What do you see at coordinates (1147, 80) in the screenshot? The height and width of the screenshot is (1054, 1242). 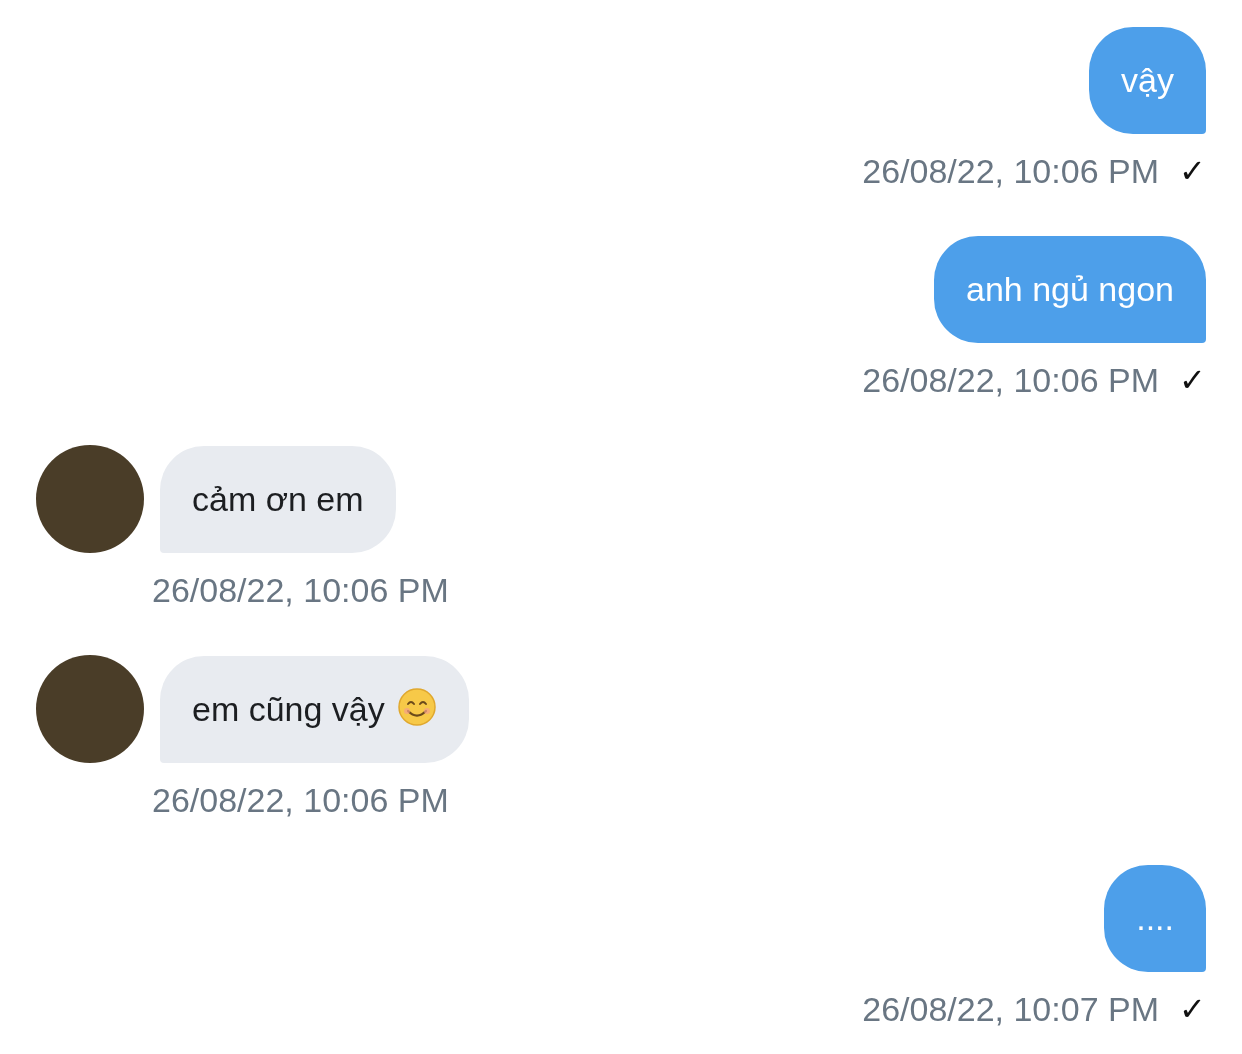 I see `message-bubble: vậy` at bounding box center [1147, 80].